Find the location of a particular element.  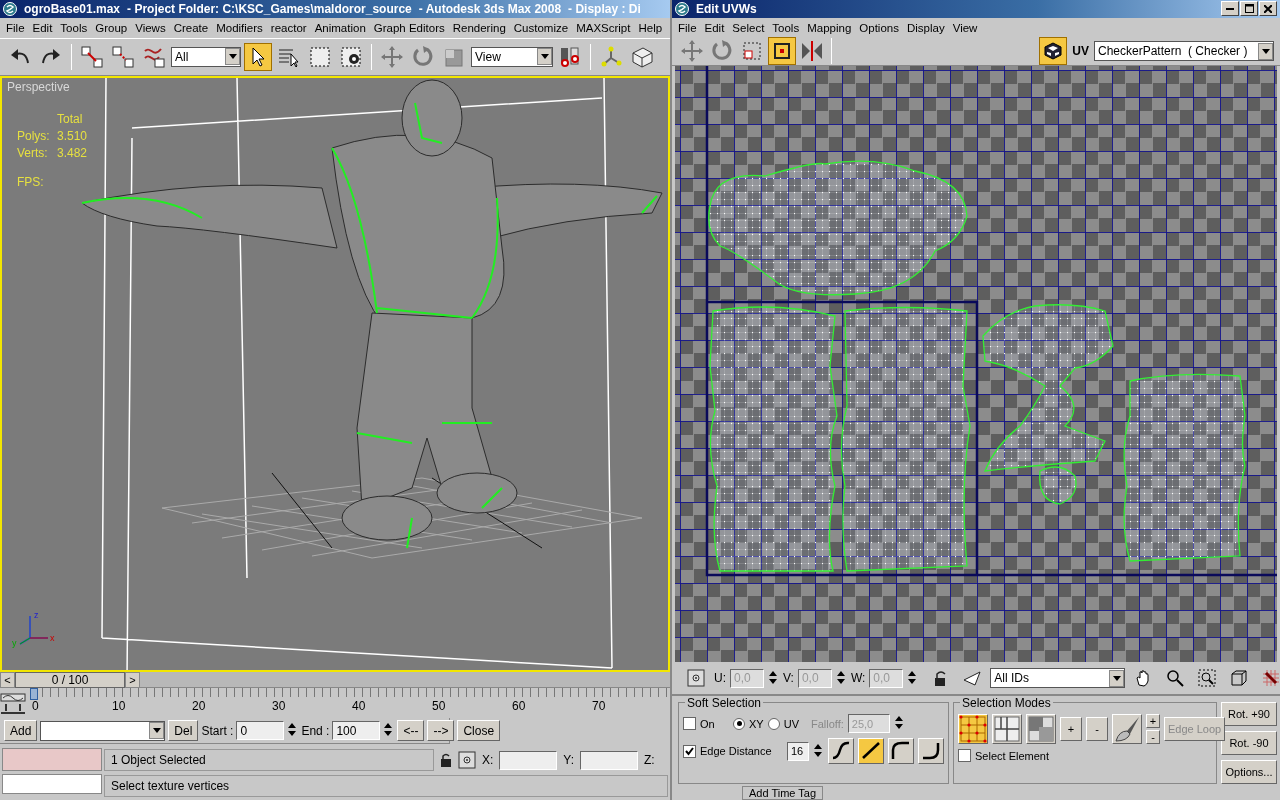

checkered-cube-icon is located at coordinates (1053, 51).